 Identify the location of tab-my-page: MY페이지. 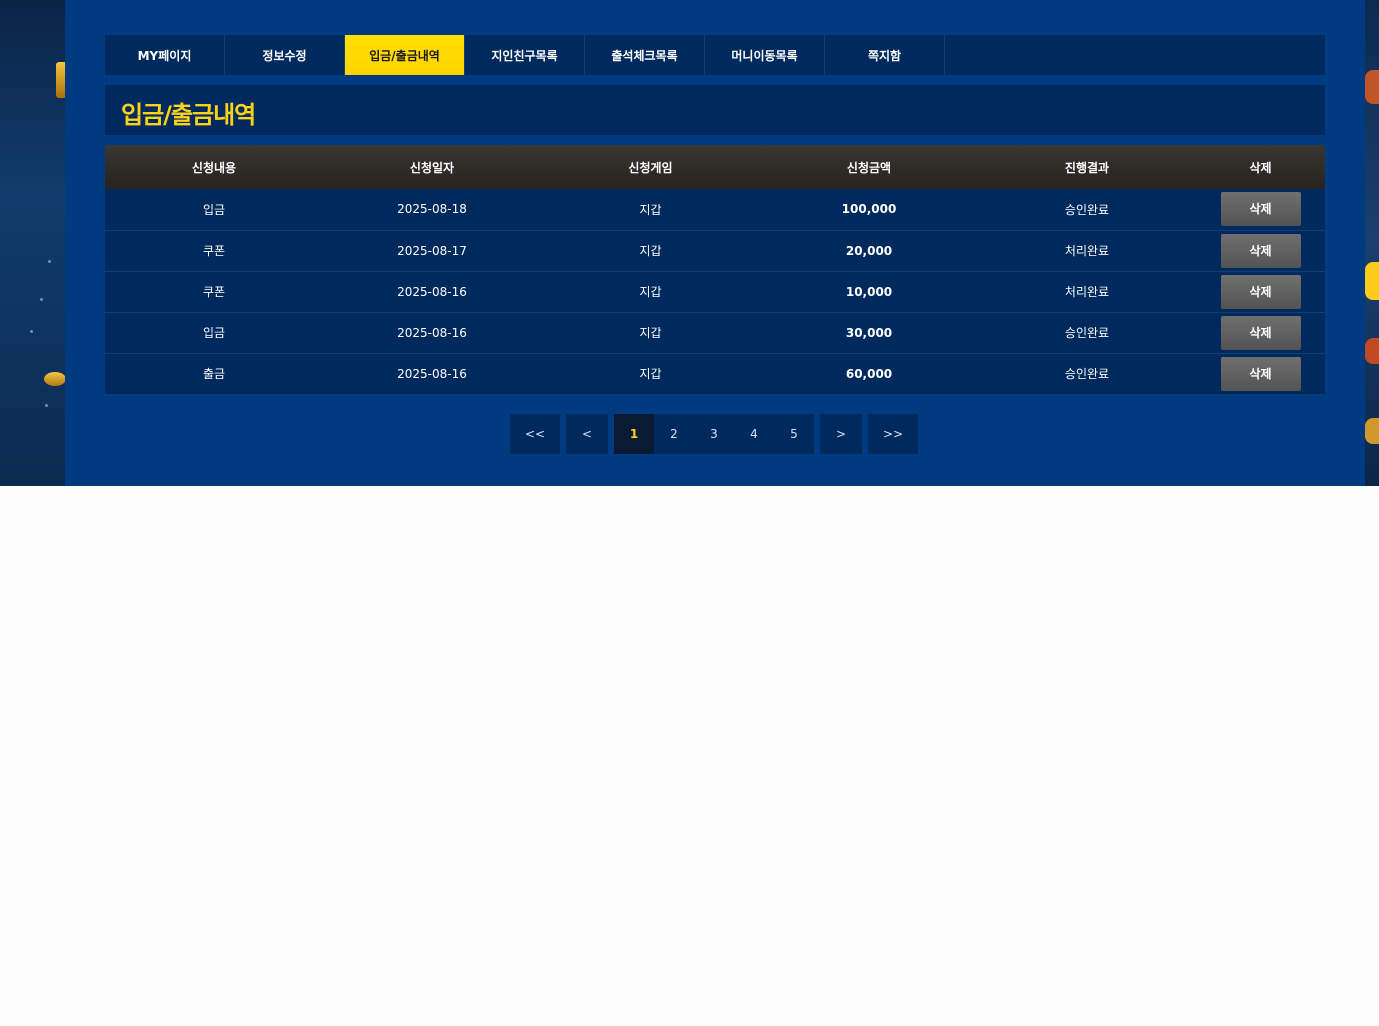
(165, 55).